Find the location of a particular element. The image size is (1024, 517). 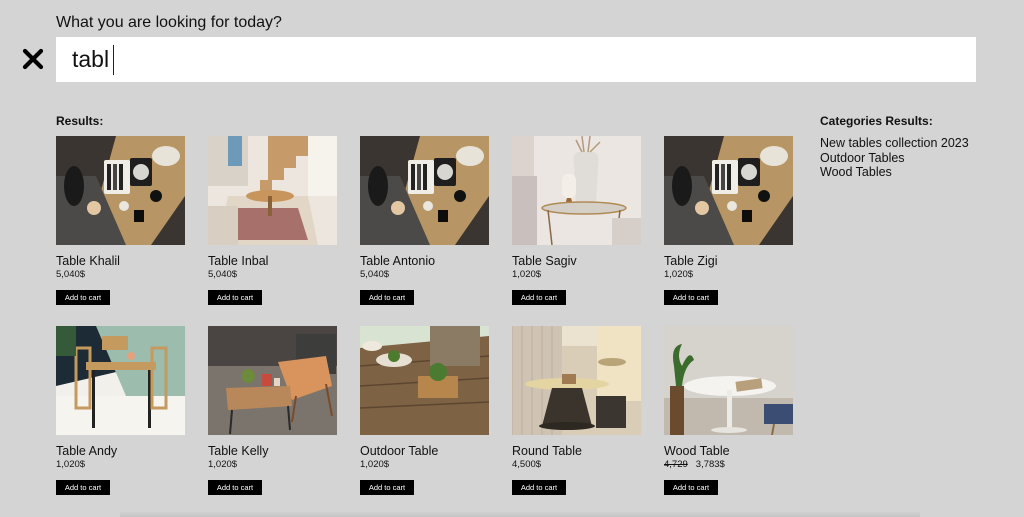

product-card: Outdoor Table 1,020$ Add to cart is located at coordinates (424, 421).